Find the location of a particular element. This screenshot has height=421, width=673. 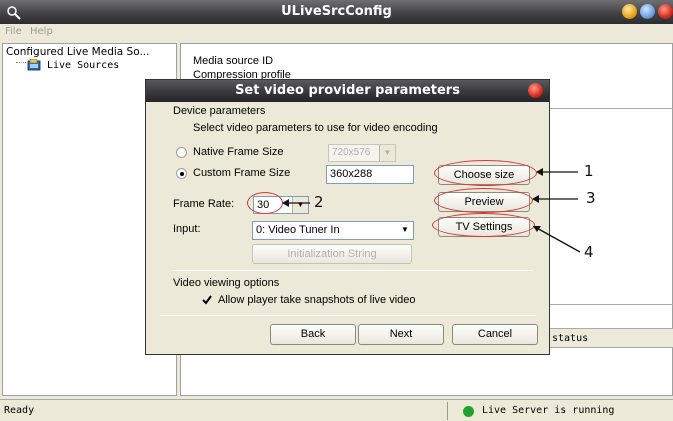

annotation-1: 1 is located at coordinates (589, 171).